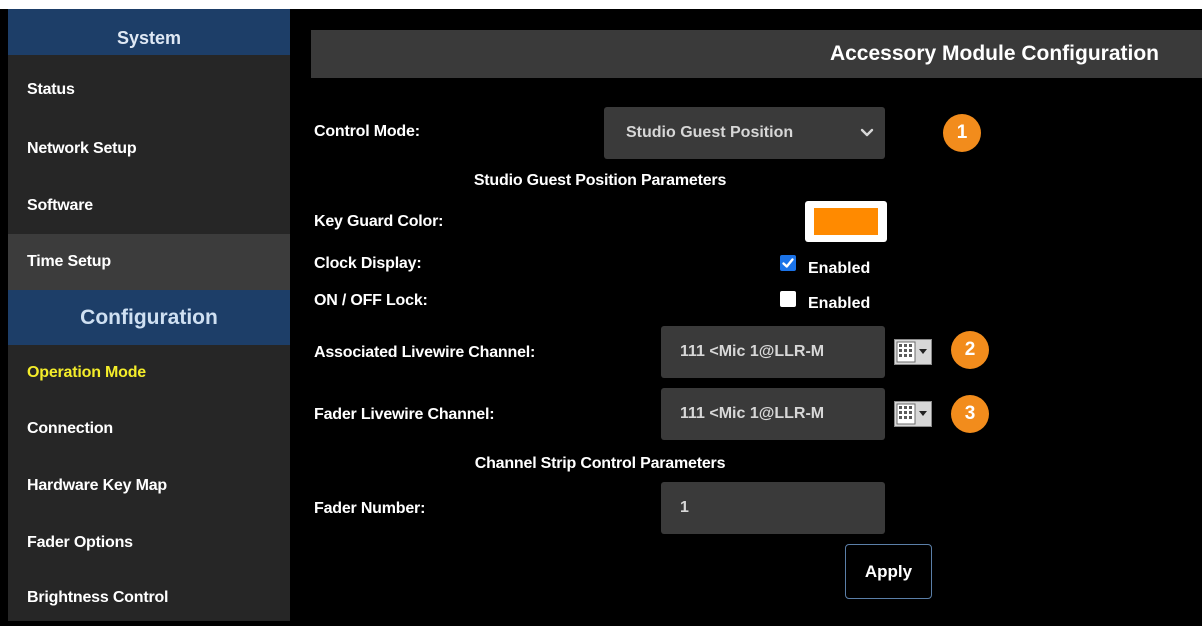 This screenshot has width=1202, height=626. Describe the element at coordinates (888, 571) in the screenshot. I see `apply-button: Apply` at that location.